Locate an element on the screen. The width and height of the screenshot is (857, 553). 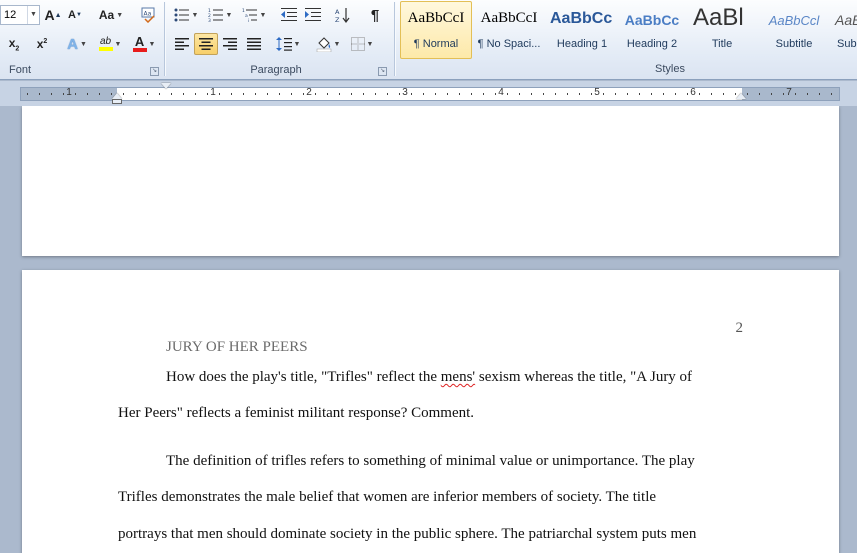
first-line-indent-marker is located at coordinates (166, 86).